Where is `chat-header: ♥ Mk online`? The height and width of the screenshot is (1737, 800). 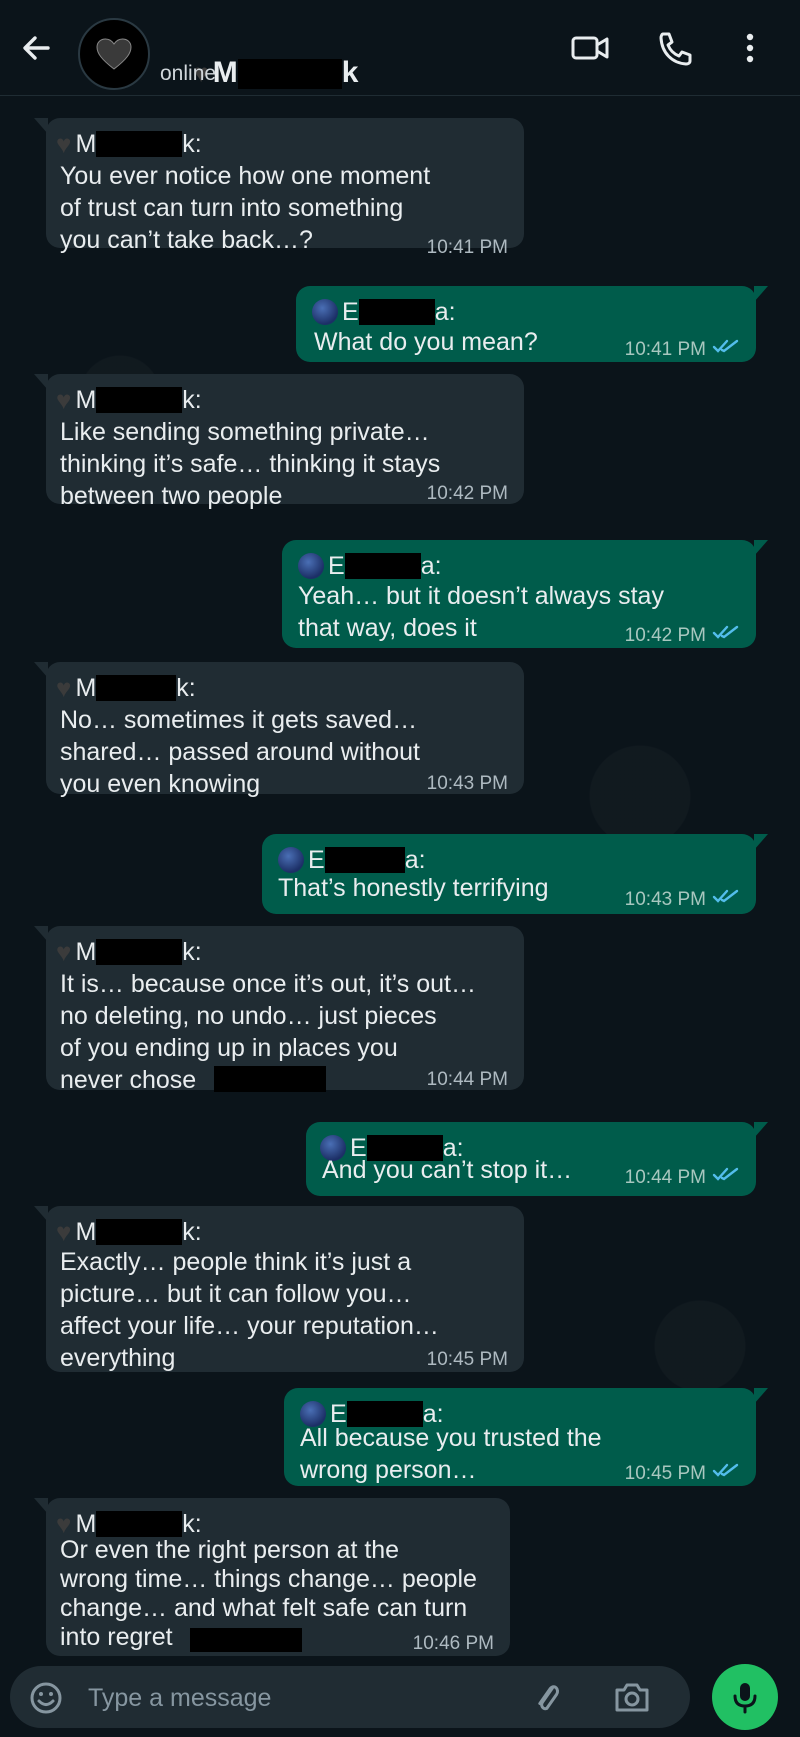
chat-header: ♥ Mk online is located at coordinates (400, 48).